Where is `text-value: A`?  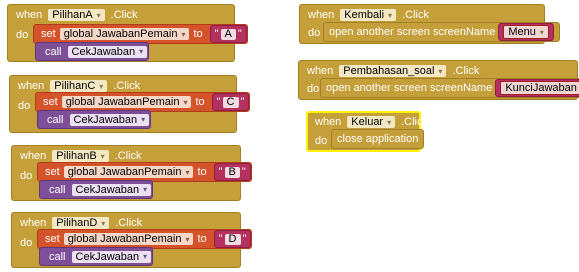 text-value: A is located at coordinates (228, 34).